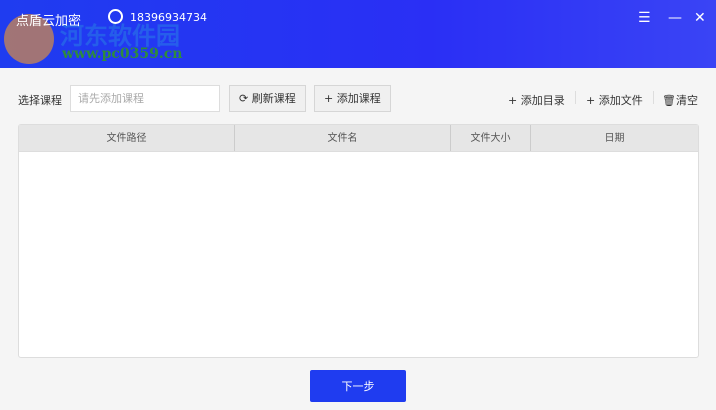 This screenshot has height=410, width=716. What do you see at coordinates (127, 138) in the screenshot?
I see `col-file-path: 文件路径` at bounding box center [127, 138].